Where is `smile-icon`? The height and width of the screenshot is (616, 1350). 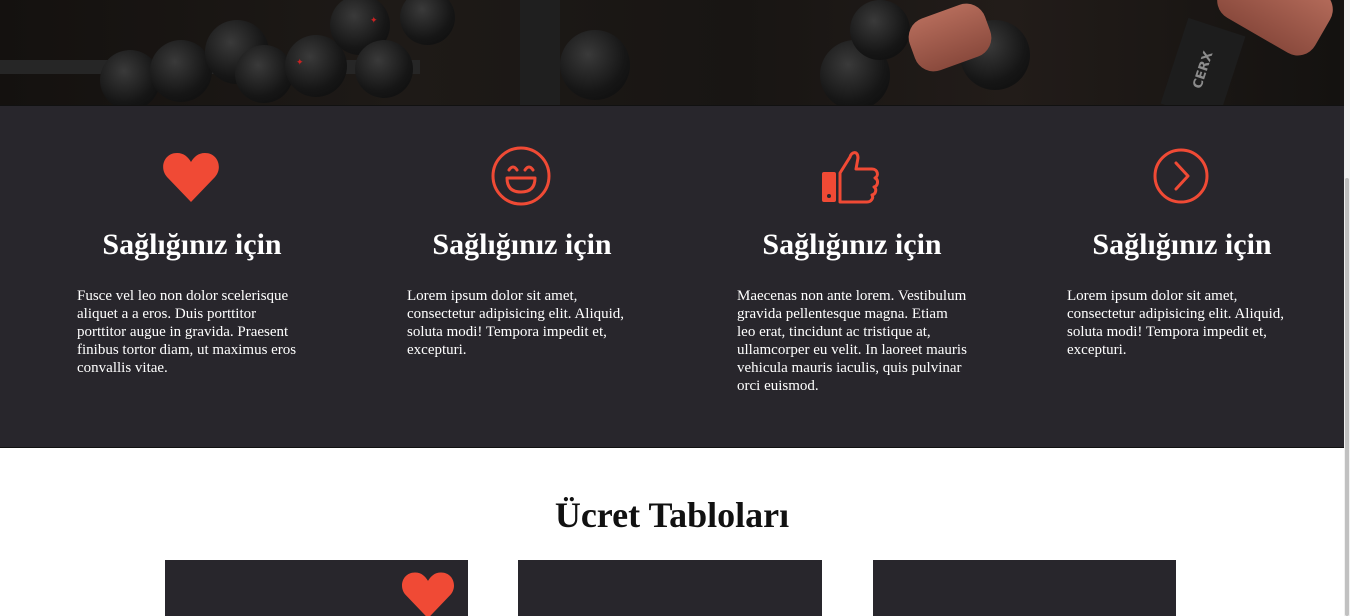 smile-icon is located at coordinates (521, 176).